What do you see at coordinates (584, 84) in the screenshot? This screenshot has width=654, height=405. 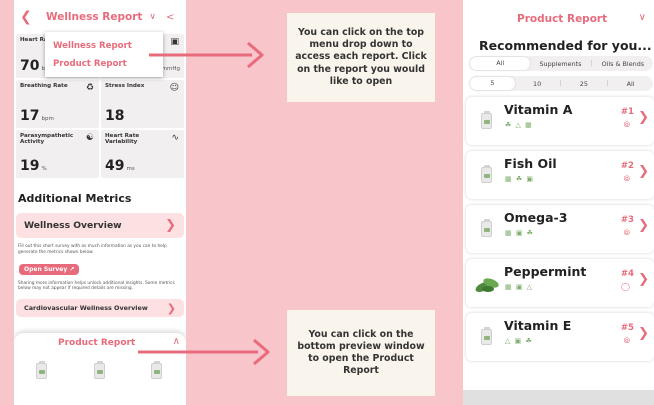 I see `count-25: 25` at bounding box center [584, 84].